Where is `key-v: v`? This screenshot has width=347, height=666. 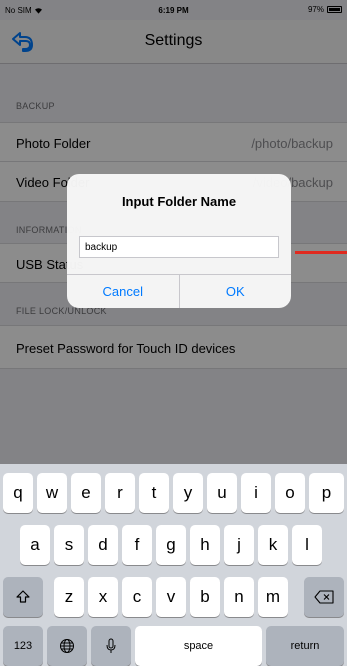
key-v: v is located at coordinates (171, 597).